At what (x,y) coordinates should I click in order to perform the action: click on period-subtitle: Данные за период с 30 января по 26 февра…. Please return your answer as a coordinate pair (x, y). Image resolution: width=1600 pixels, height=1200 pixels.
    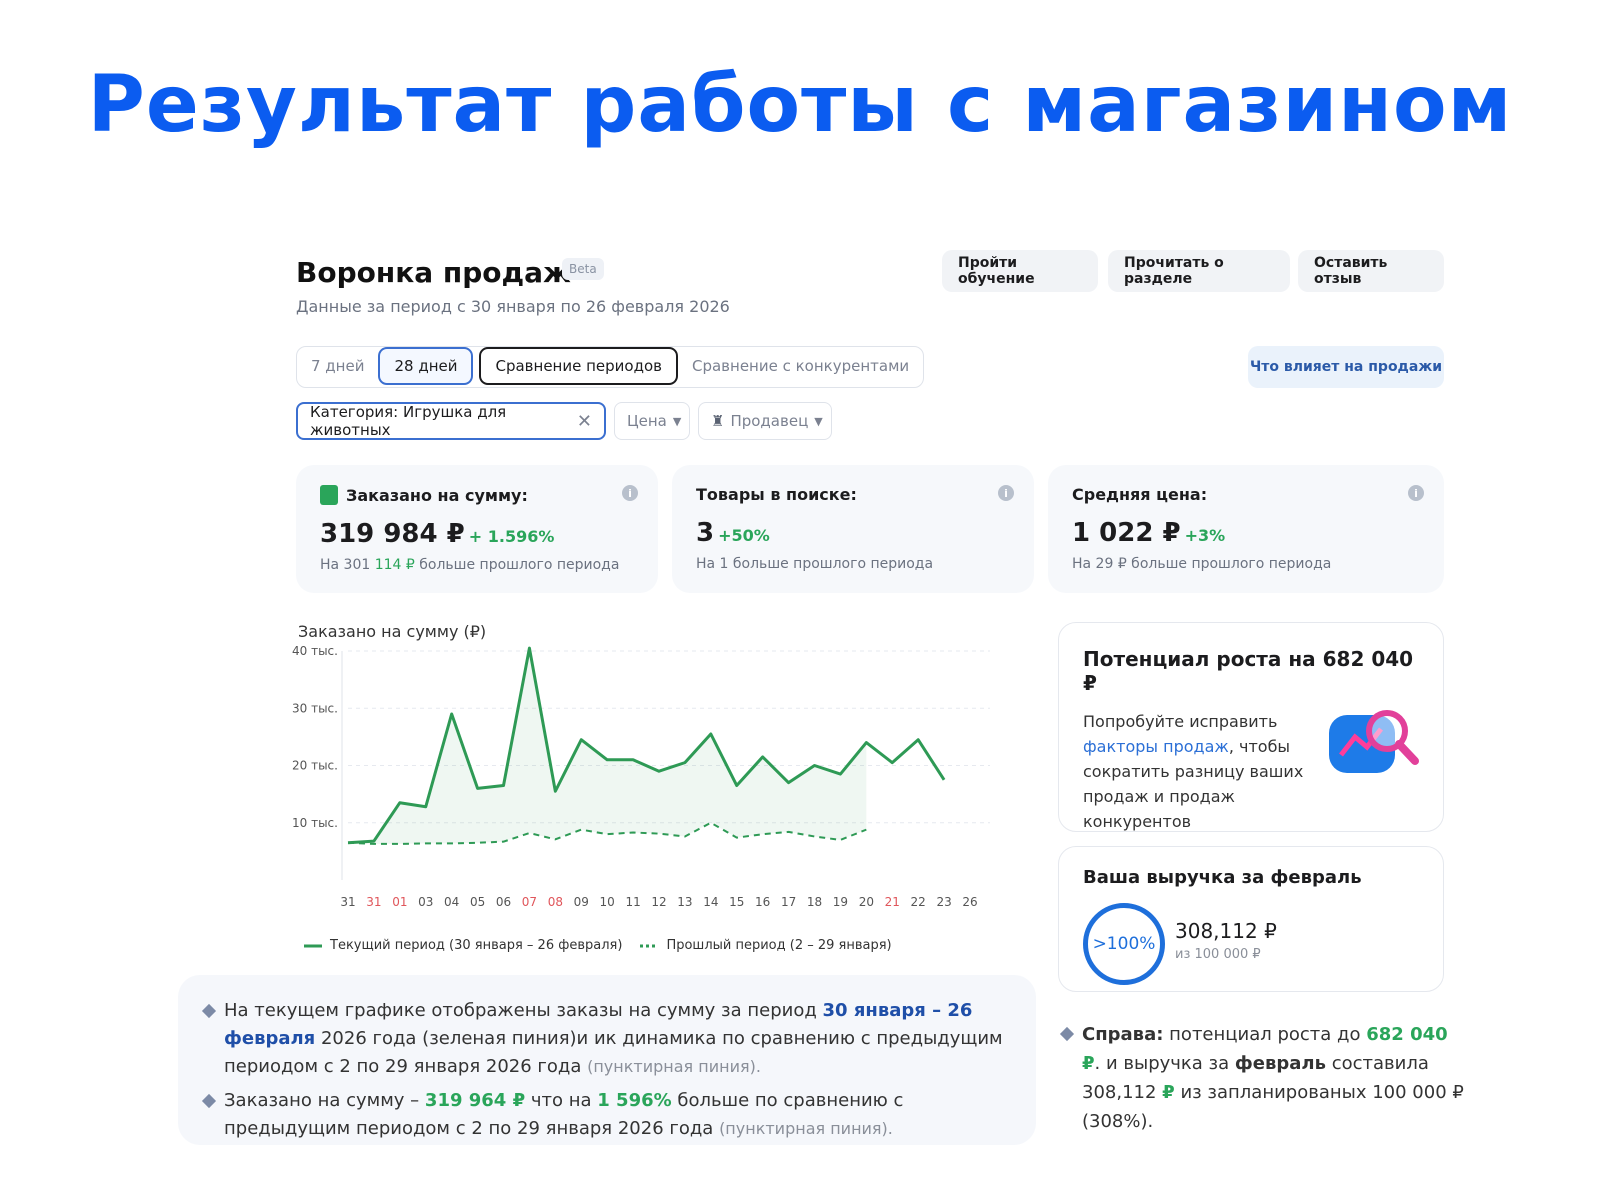
    Looking at the image, I should click on (513, 306).